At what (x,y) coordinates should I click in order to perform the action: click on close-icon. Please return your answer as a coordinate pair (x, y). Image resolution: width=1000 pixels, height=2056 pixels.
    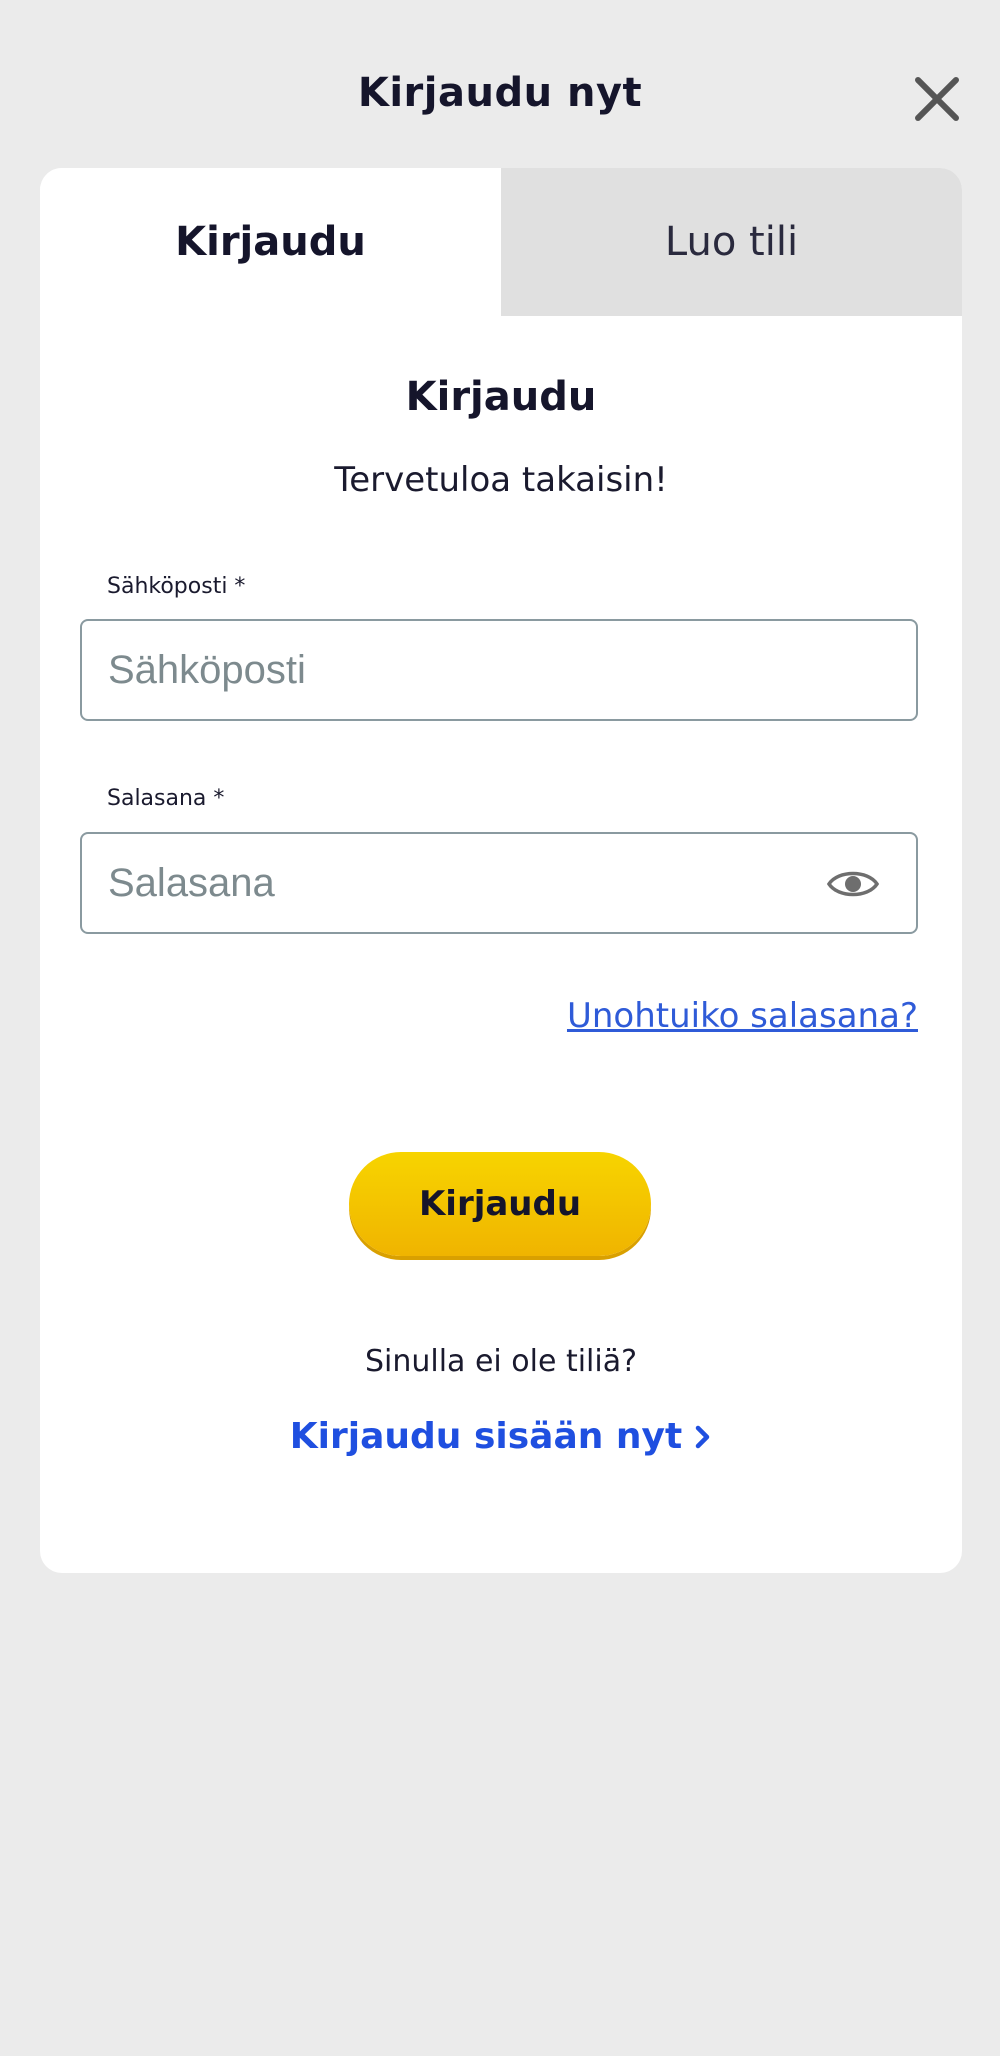
    Looking at the image, I should click on (937, 99).